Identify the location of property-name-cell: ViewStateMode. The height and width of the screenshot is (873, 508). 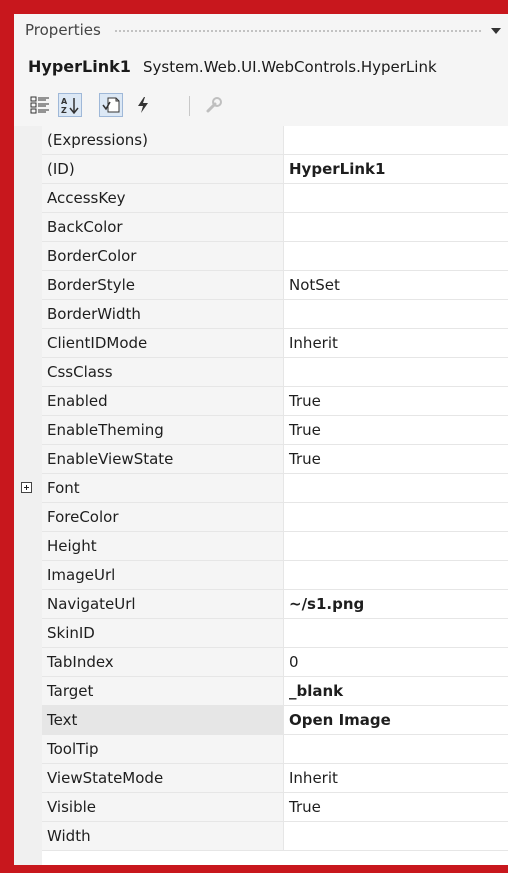
(162, 778).